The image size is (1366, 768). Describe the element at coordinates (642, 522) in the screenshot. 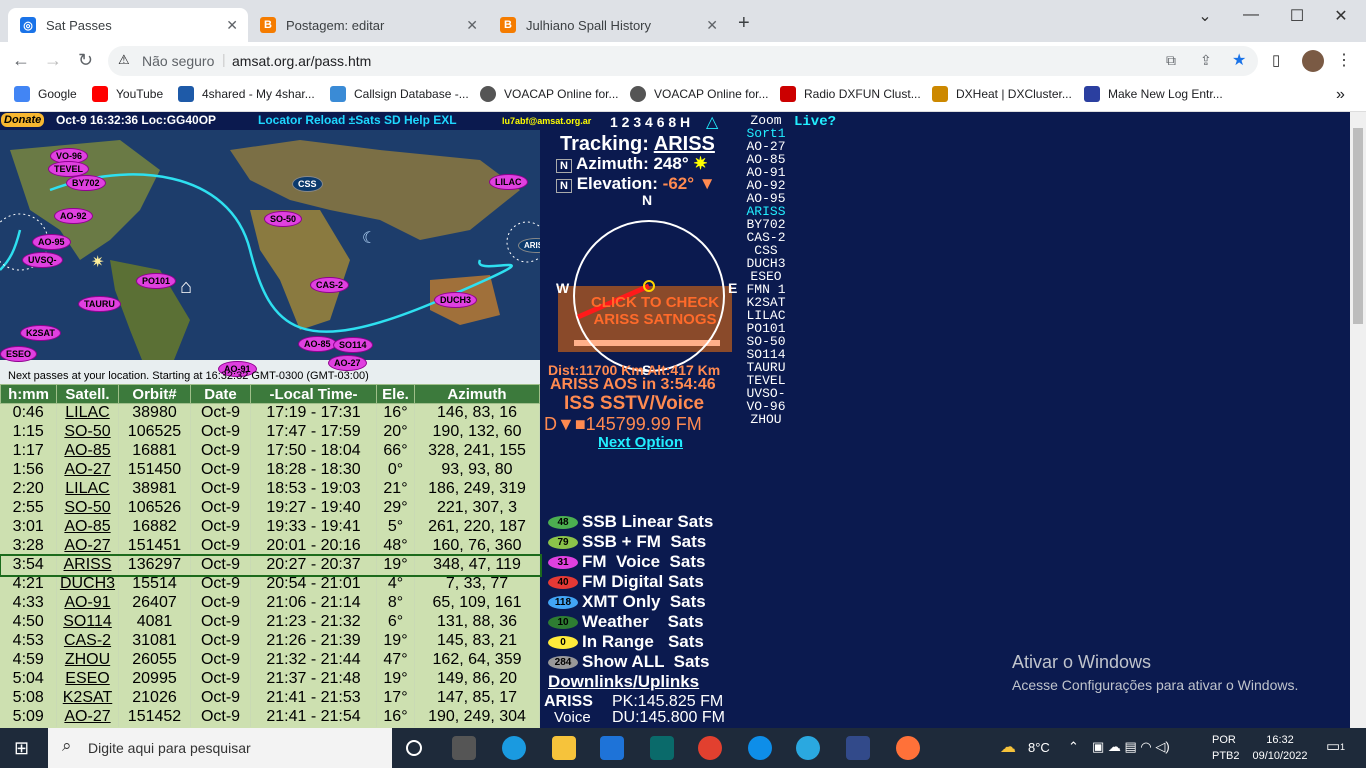

I see `sat-group-button: 48 SSB Linear Sats` at that location.